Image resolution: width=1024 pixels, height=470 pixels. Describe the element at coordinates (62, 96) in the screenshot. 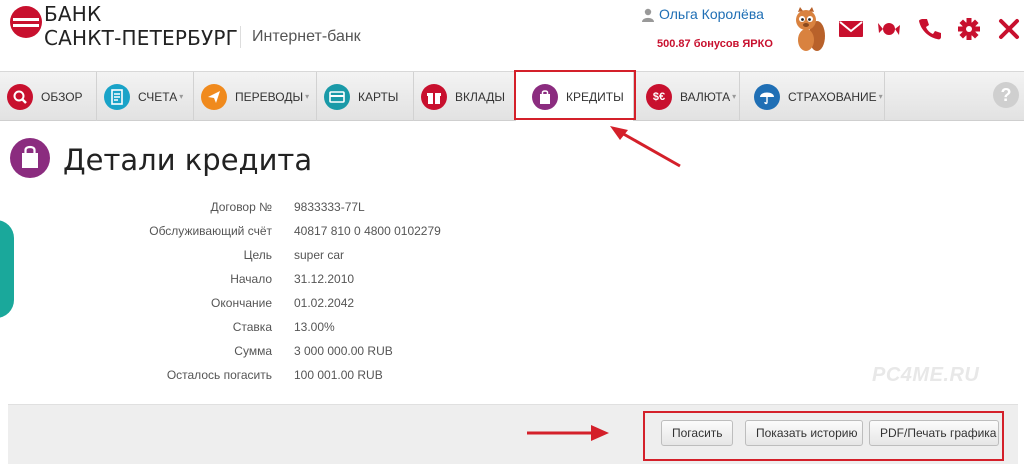

I see `nav-label: ОБЗОР` at that location.